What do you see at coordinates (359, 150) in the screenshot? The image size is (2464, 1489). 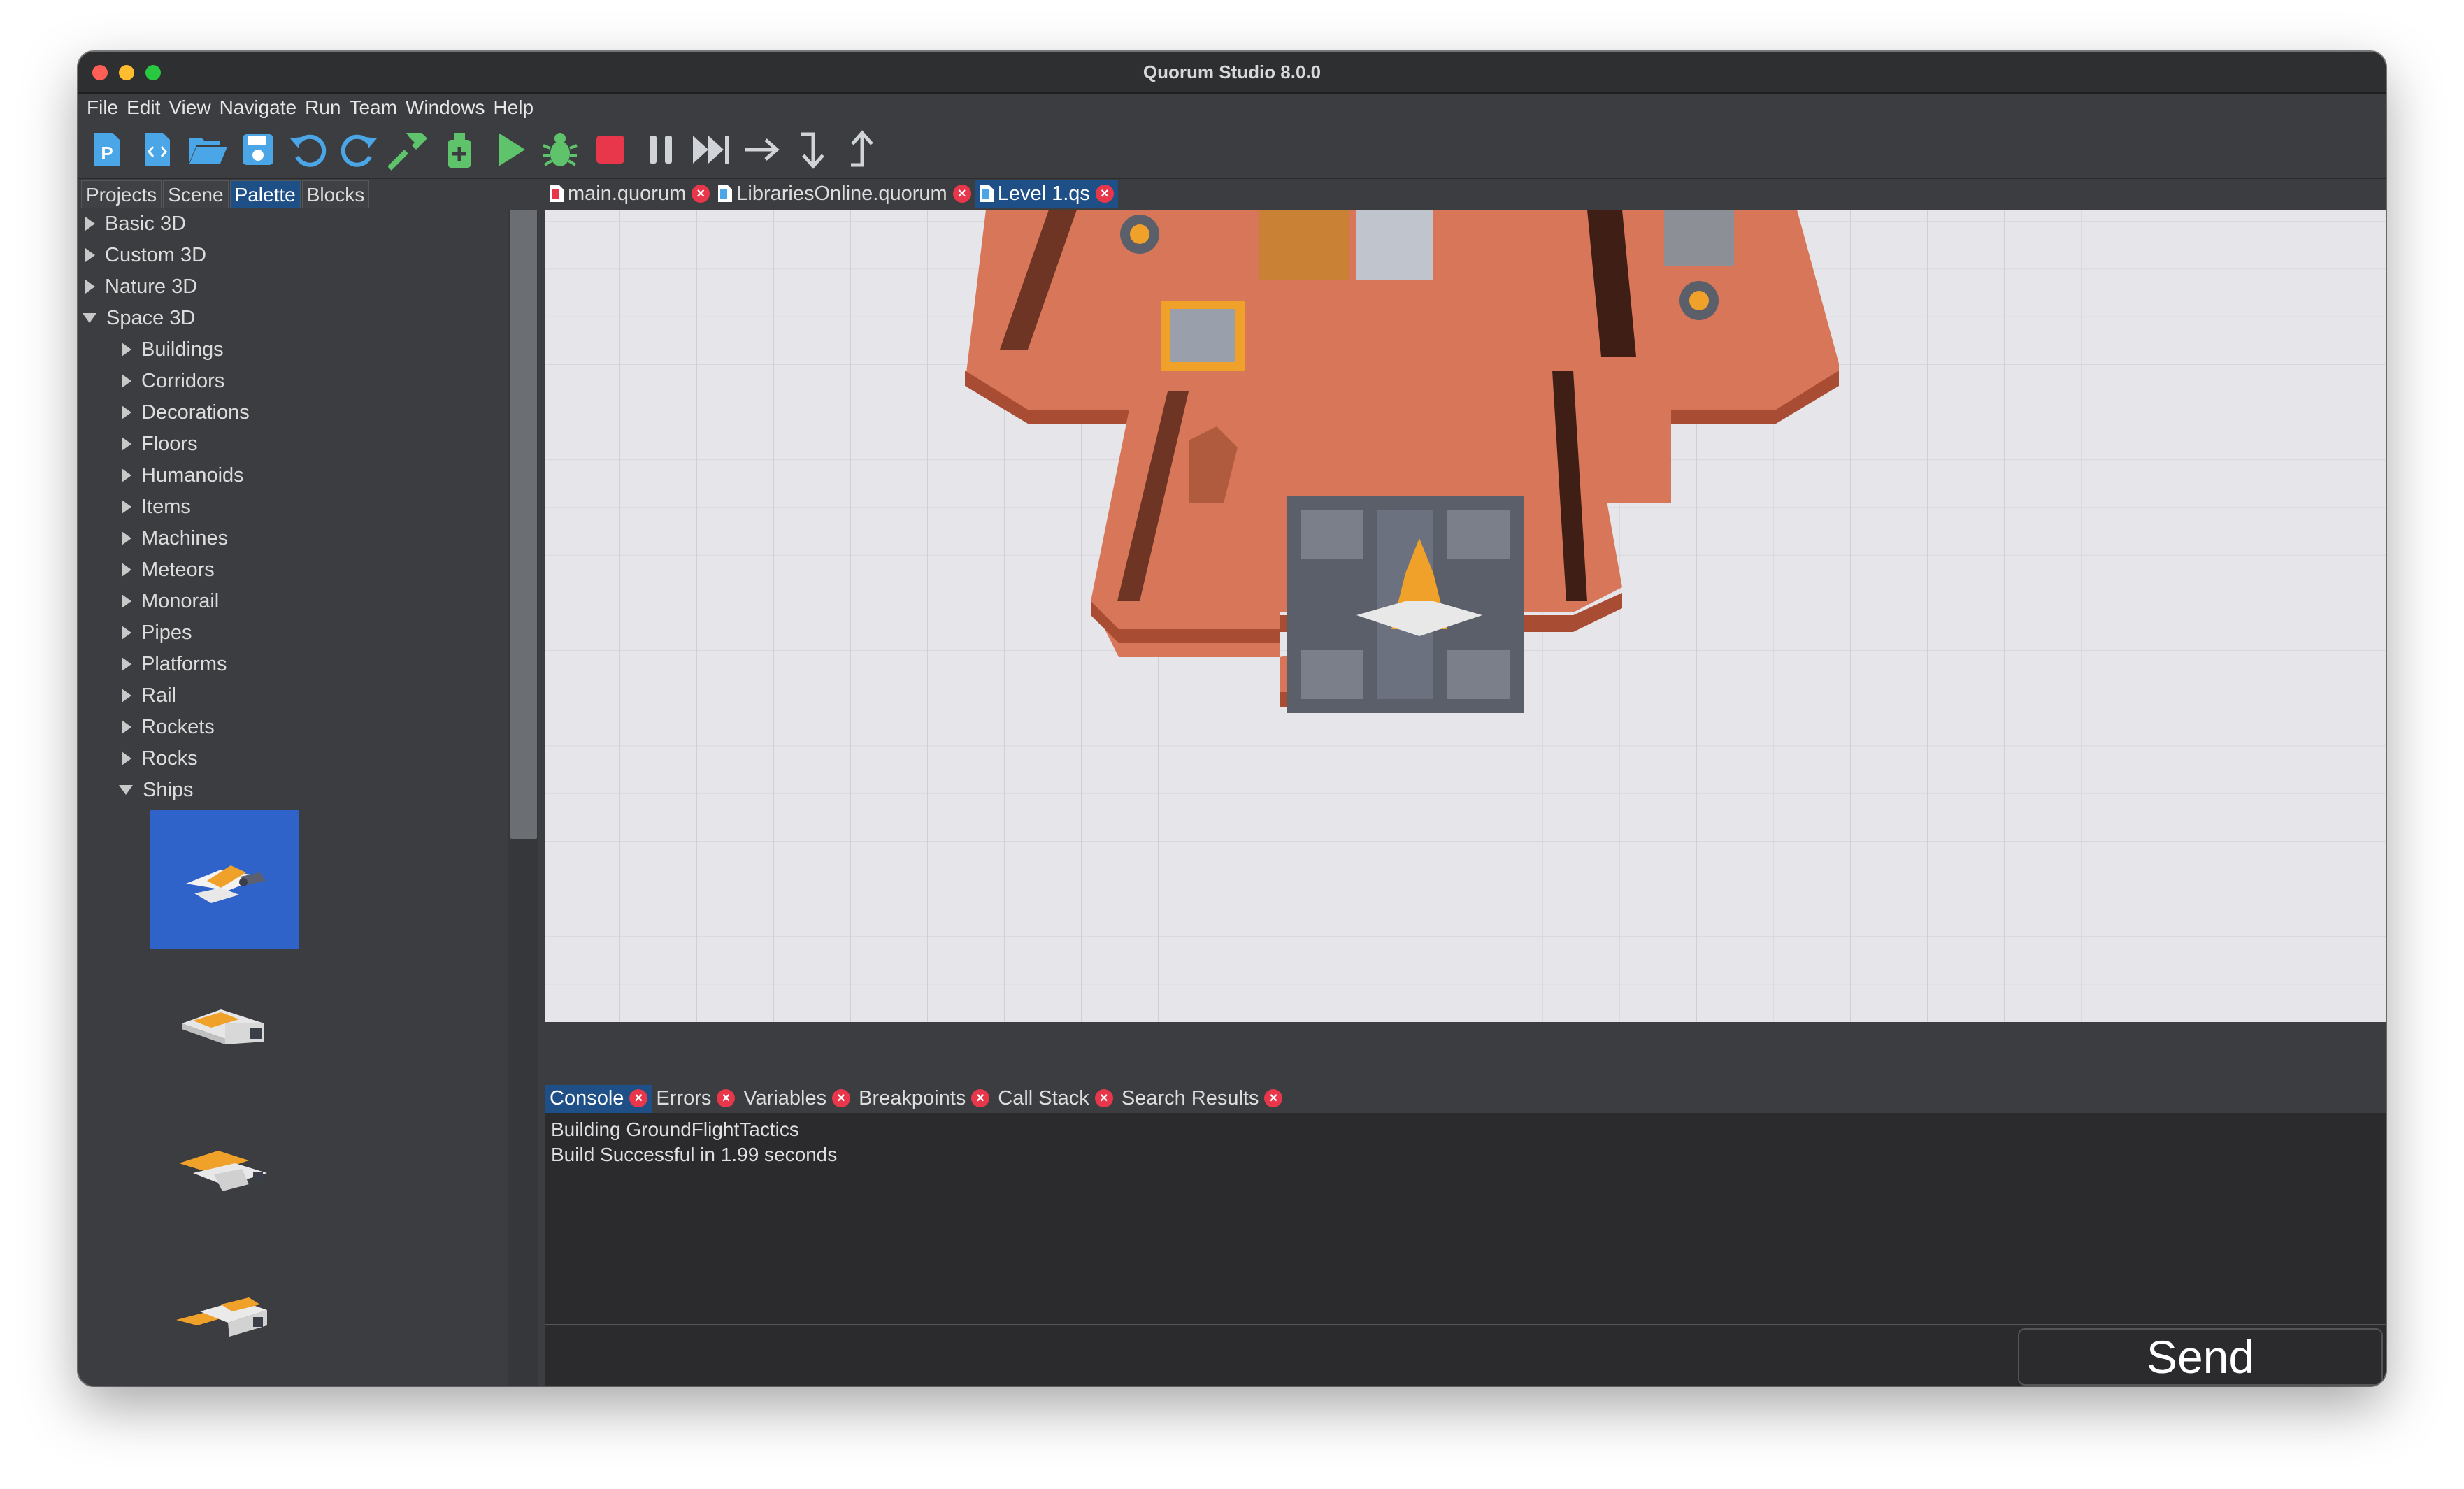 I see `redo-icon` at bounding box center [359, 150].